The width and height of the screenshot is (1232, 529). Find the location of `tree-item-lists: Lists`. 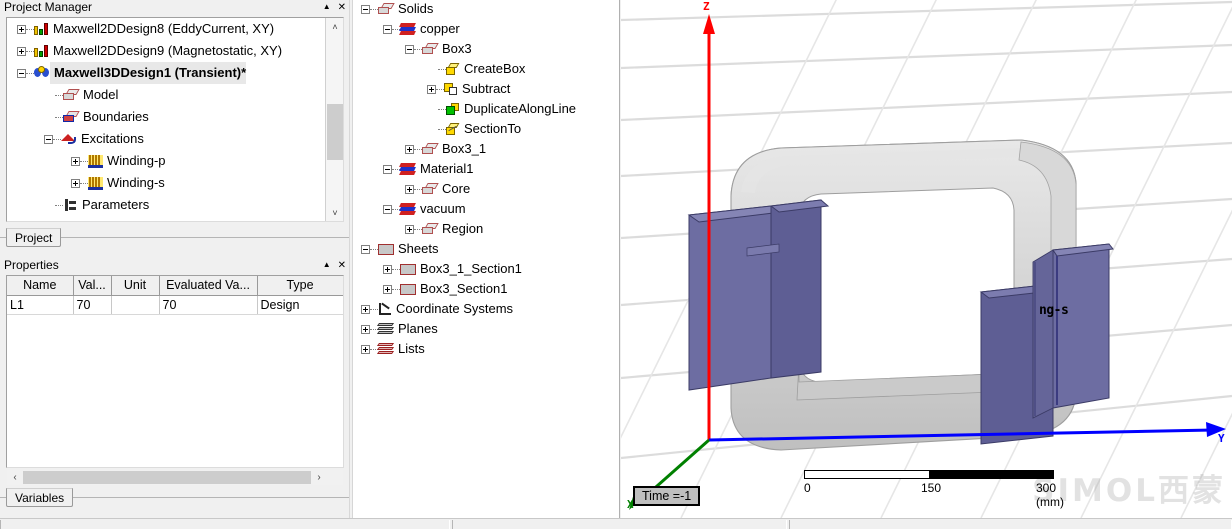

tree-item-lists: Lists is located at coordinates (489, 349).